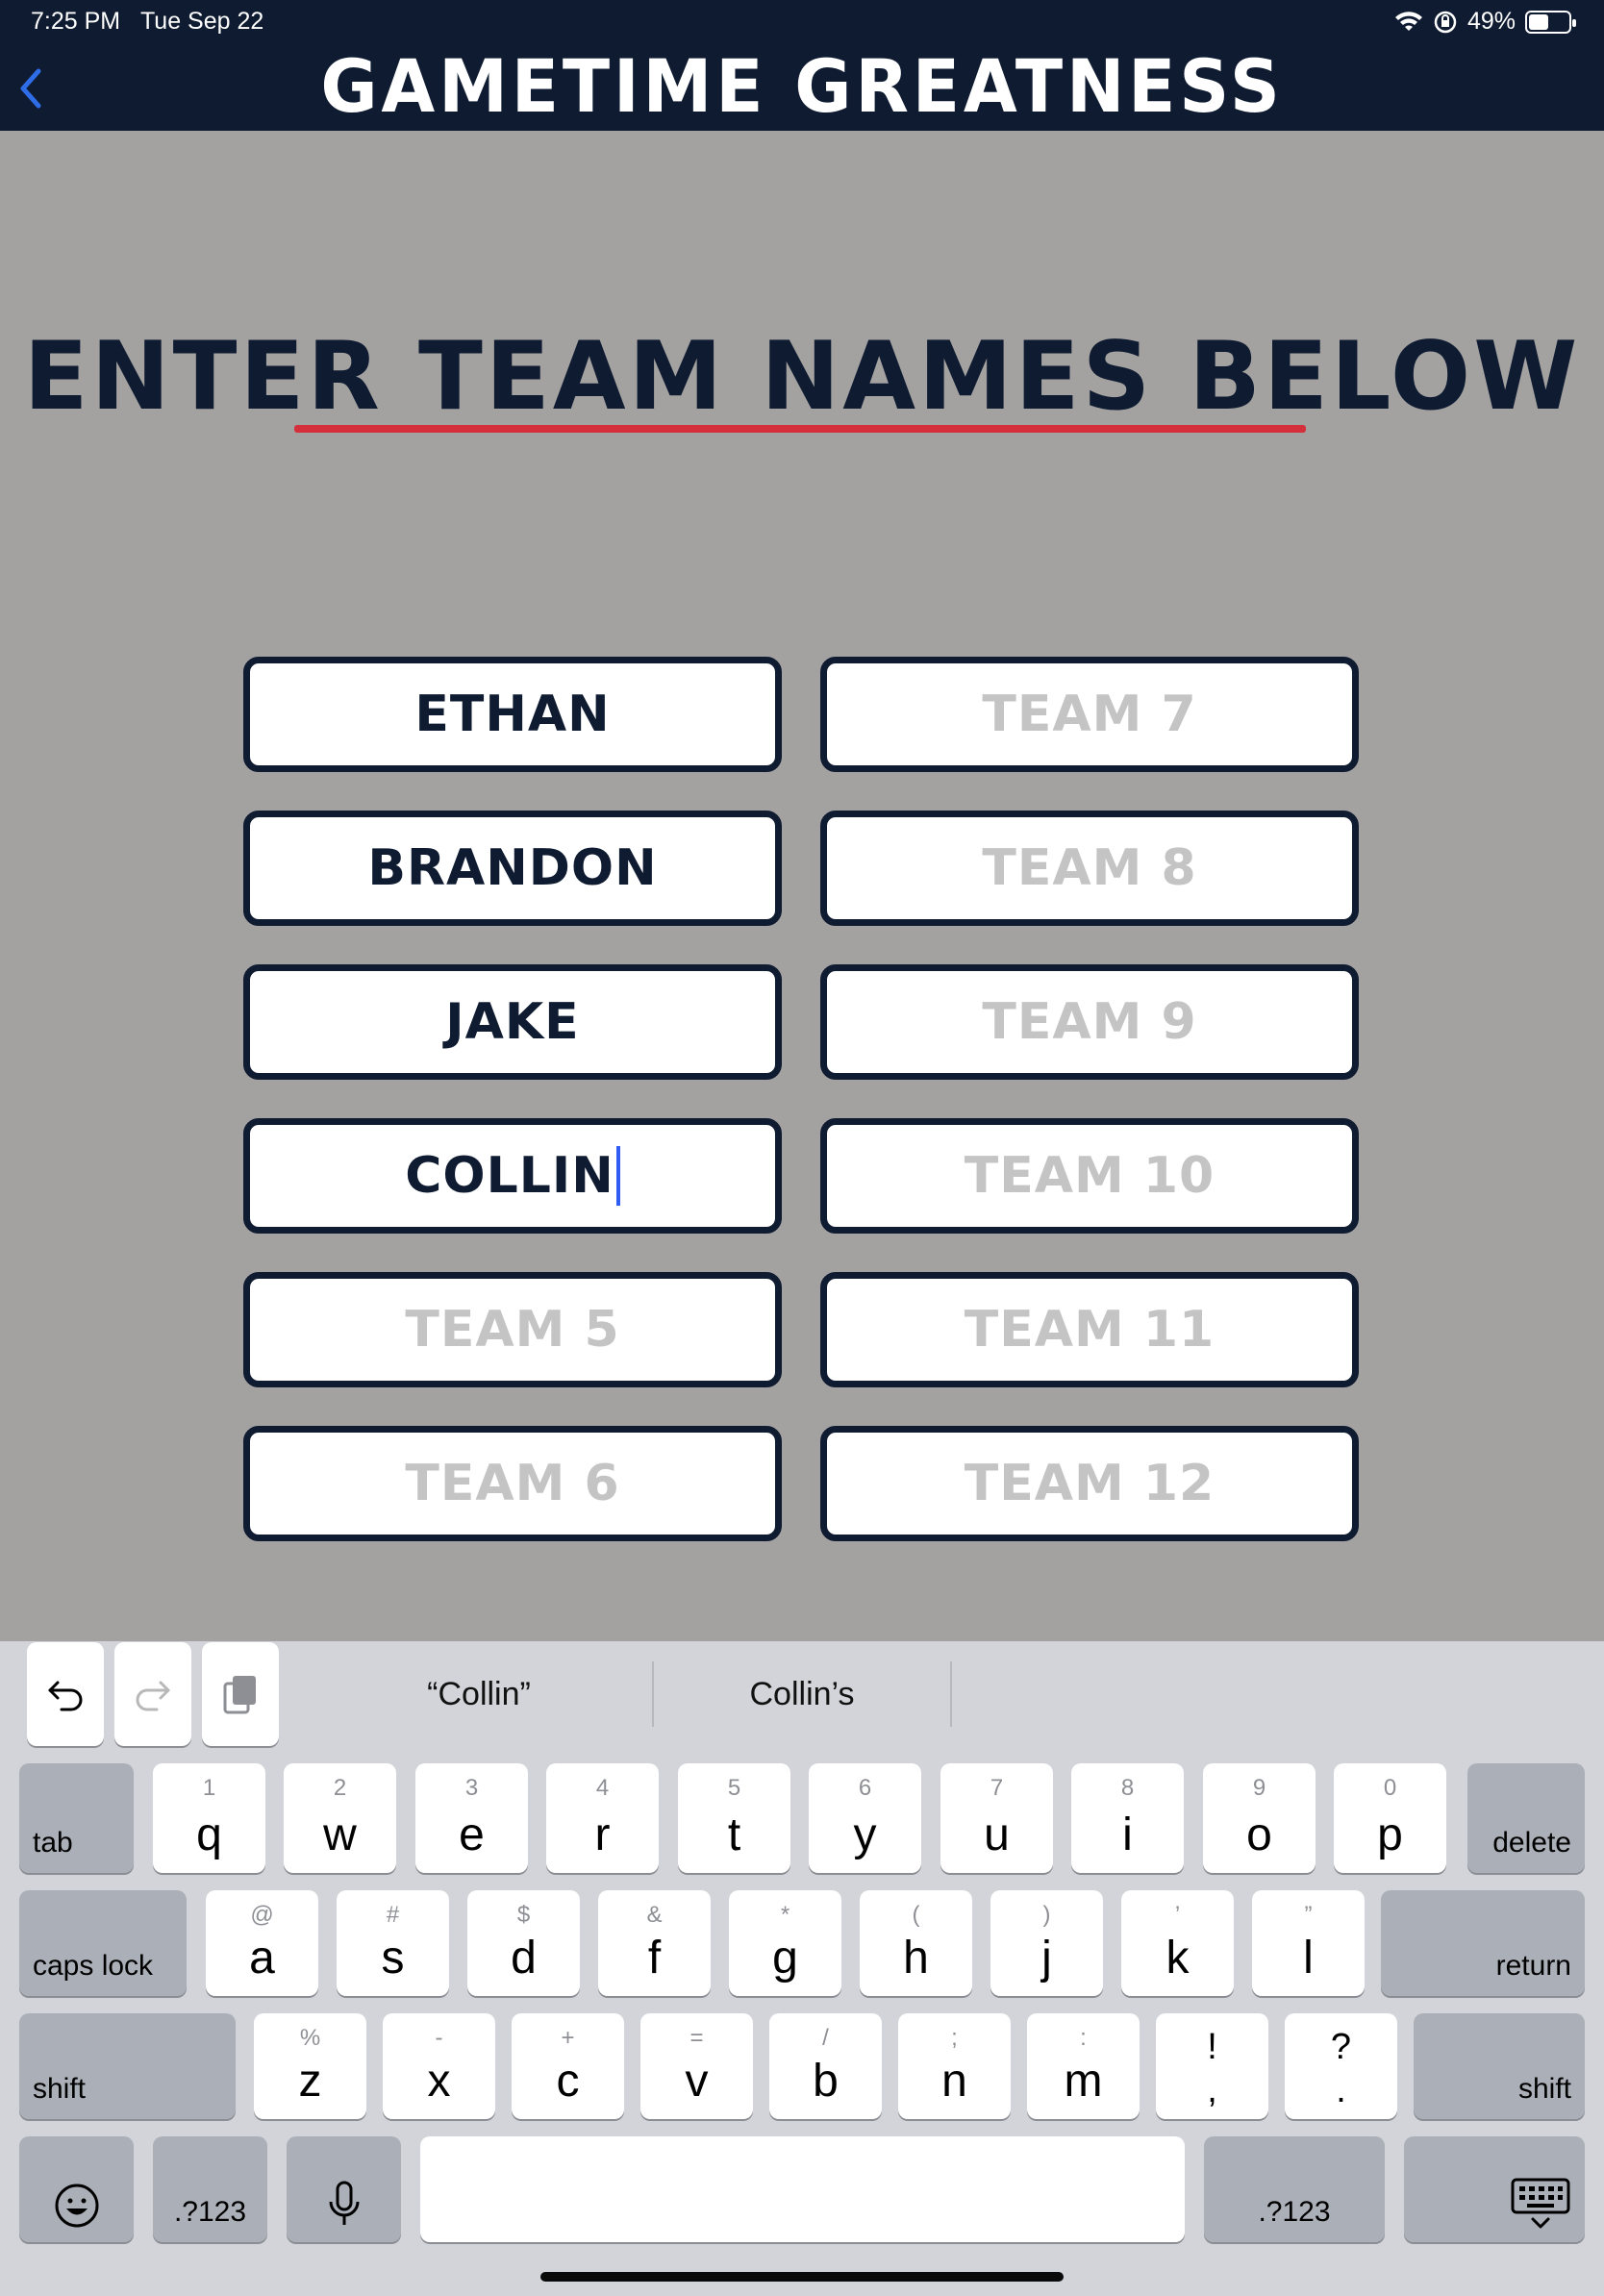 This screenshot has height=2296, width=1604. I want to click on keyboard-dismiss-icon, so click(1540, 2203).